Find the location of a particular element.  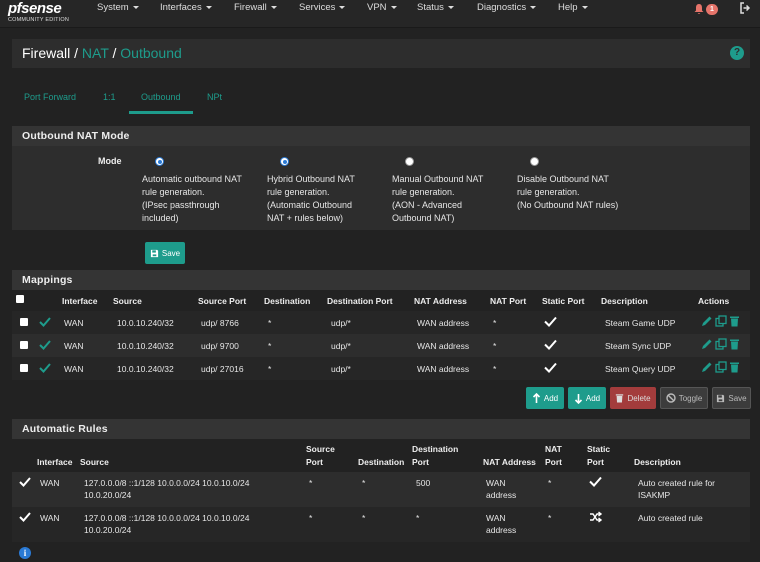

mode-disable-radio is located at coordinates (534, 161).